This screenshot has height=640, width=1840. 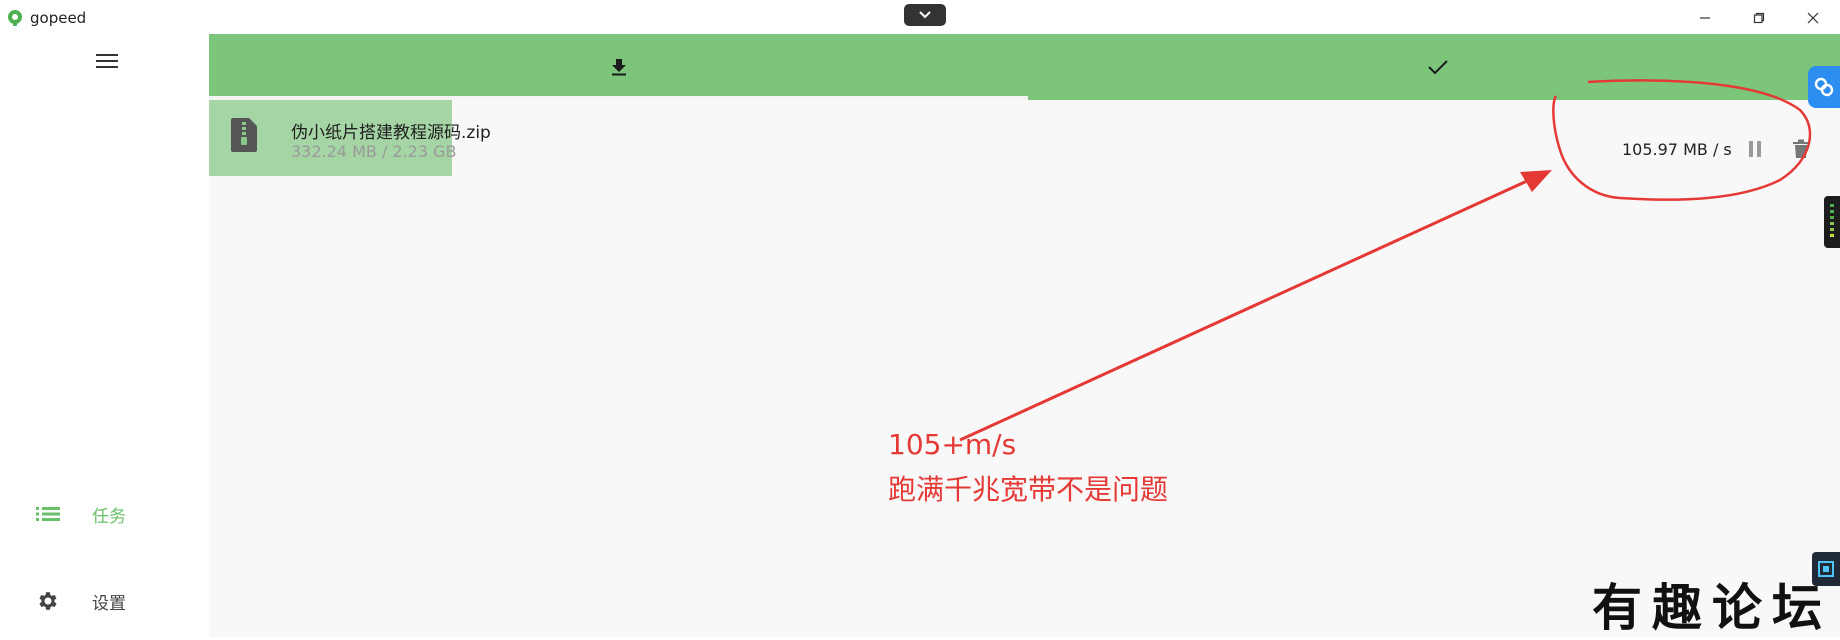 I want to click on side-meter-widget, so click(x=1832, y=222).